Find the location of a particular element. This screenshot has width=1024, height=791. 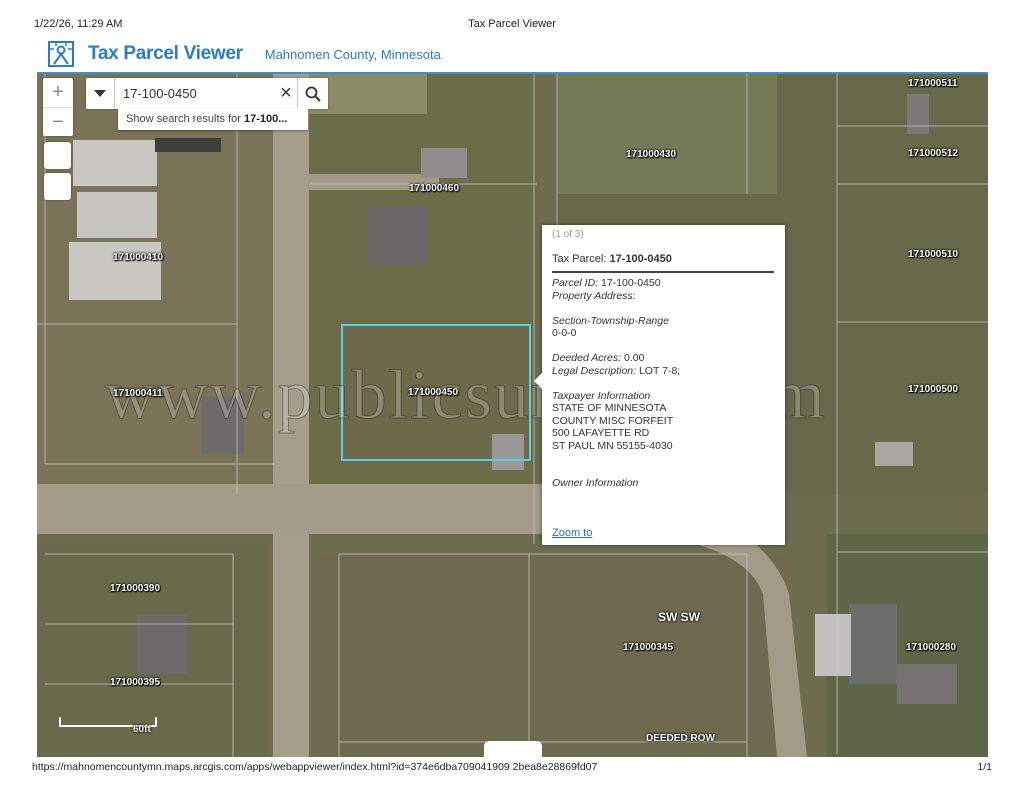

popup-count: (1 of 3) is located at coordinates (568, 234).